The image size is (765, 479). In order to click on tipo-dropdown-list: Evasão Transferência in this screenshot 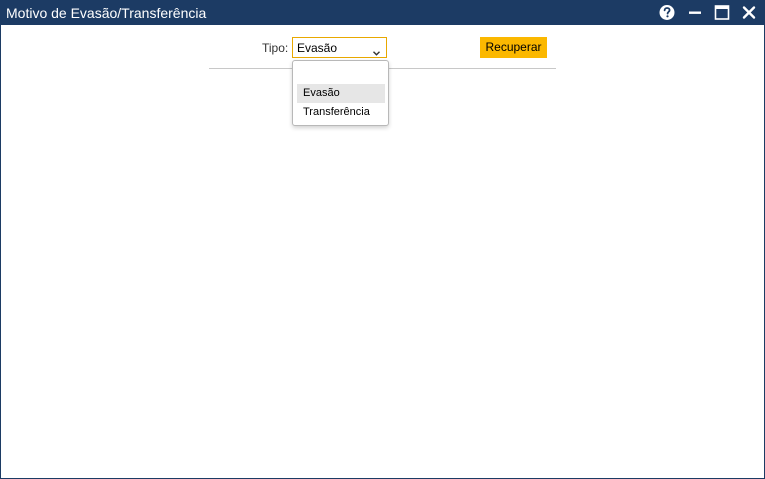, I will do `click(340, 93)`.